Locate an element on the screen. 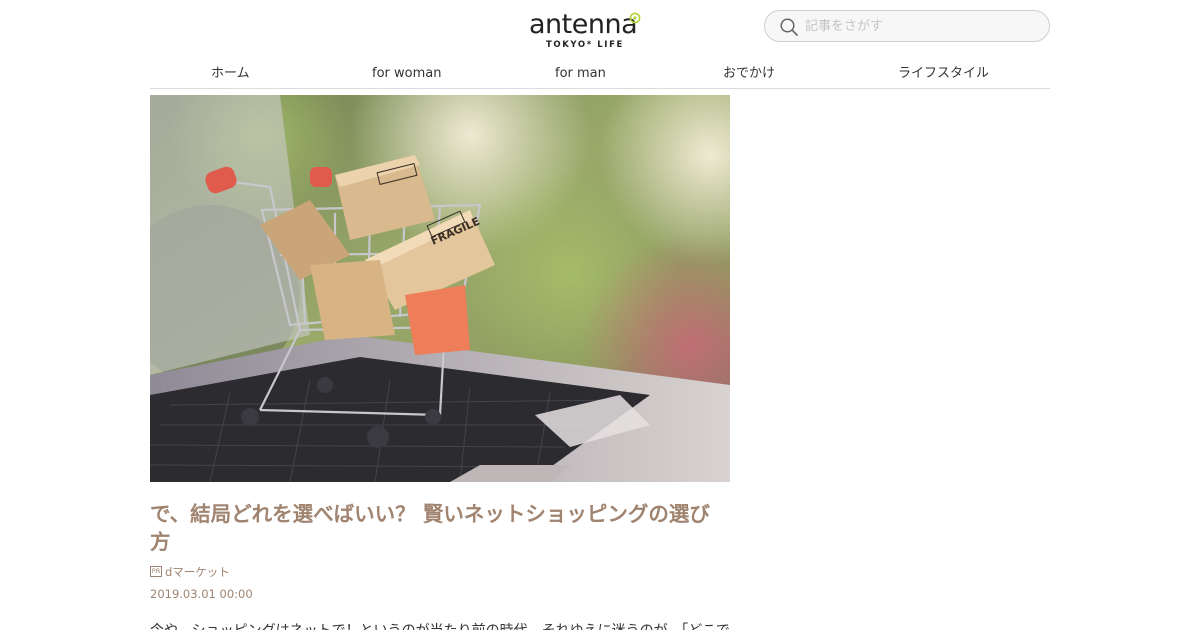 This screenshot has width=1200, height=630. logo-wordmark: antenna is located at coordinates (583, 24).